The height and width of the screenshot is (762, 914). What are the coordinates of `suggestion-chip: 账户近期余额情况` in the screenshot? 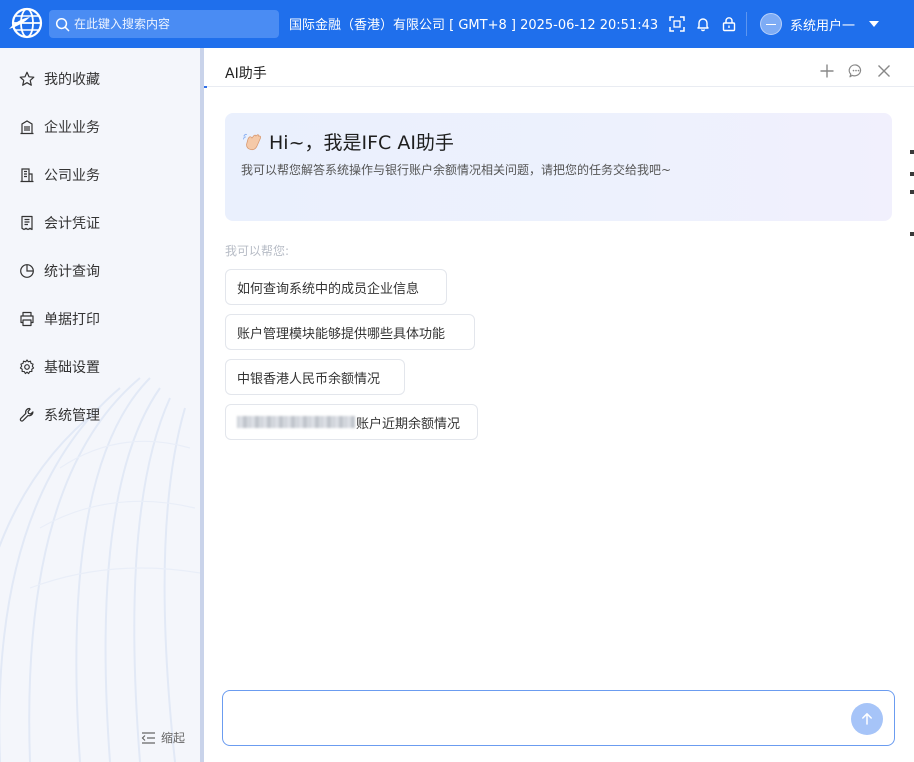 It's located at (351, 422).